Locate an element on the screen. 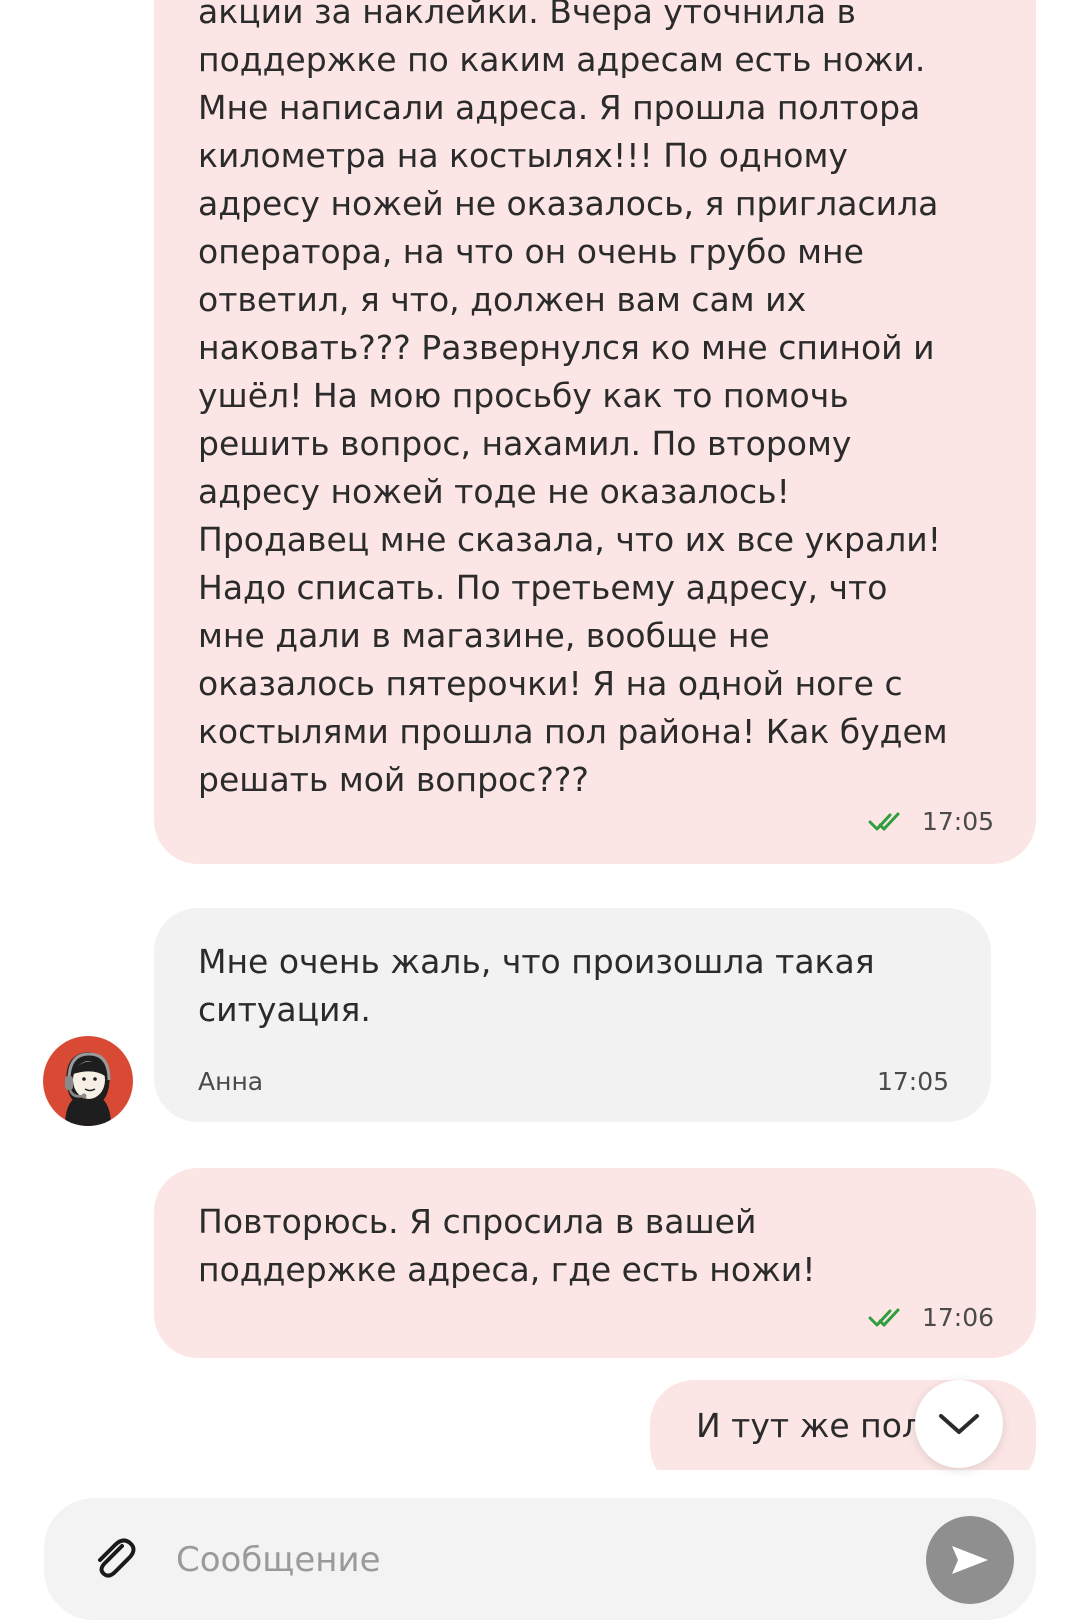  chevron-down-icon is located at coordinates (959, 1424).